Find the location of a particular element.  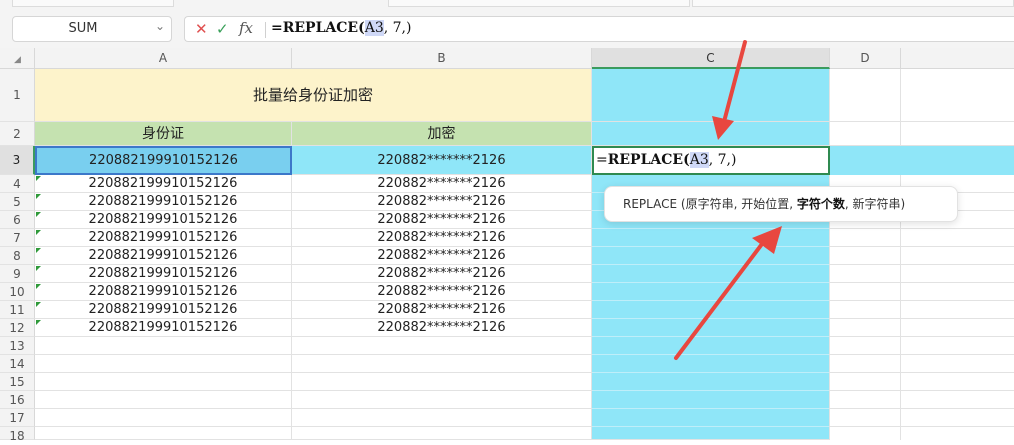

row-header: 8 is located at coordinates (17, 256).